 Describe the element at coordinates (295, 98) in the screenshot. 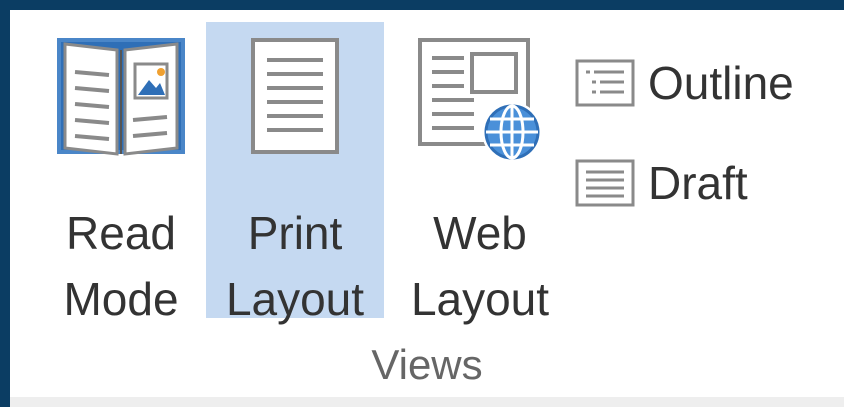

I see `page-icon` at that location.